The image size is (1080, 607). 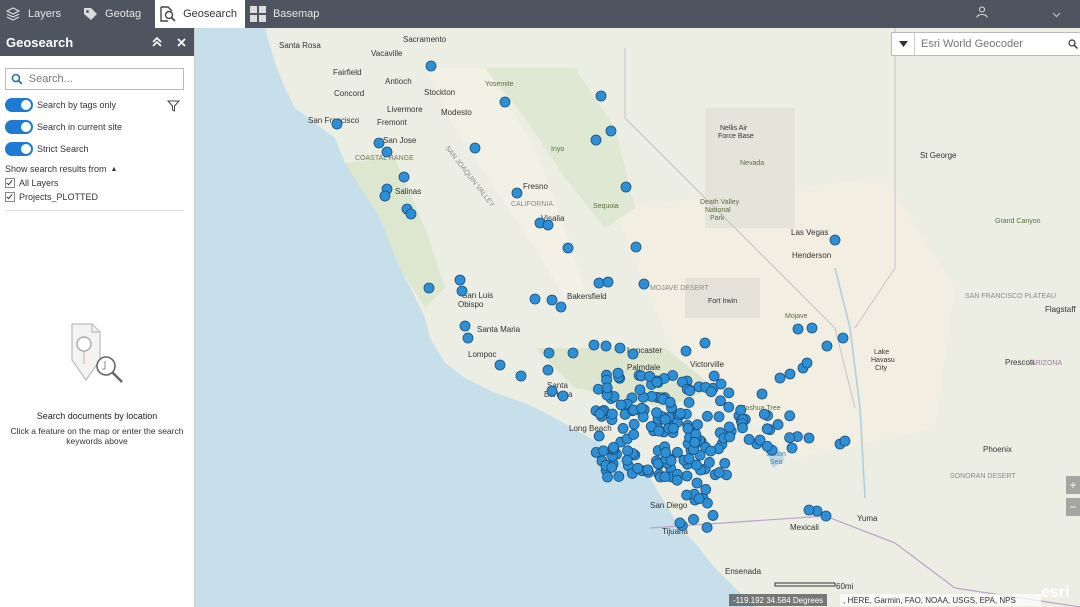 What do you see at coordinates (1057, 14) in the screenshot?
I see `chevron-down-icon` at bounding box center [1057, 14].